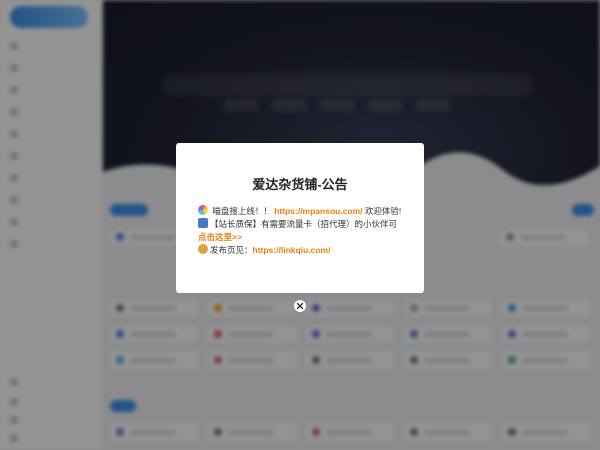 The image size is (600, 450). I want to click on line-text: 发布页见：, so click(231, 250).